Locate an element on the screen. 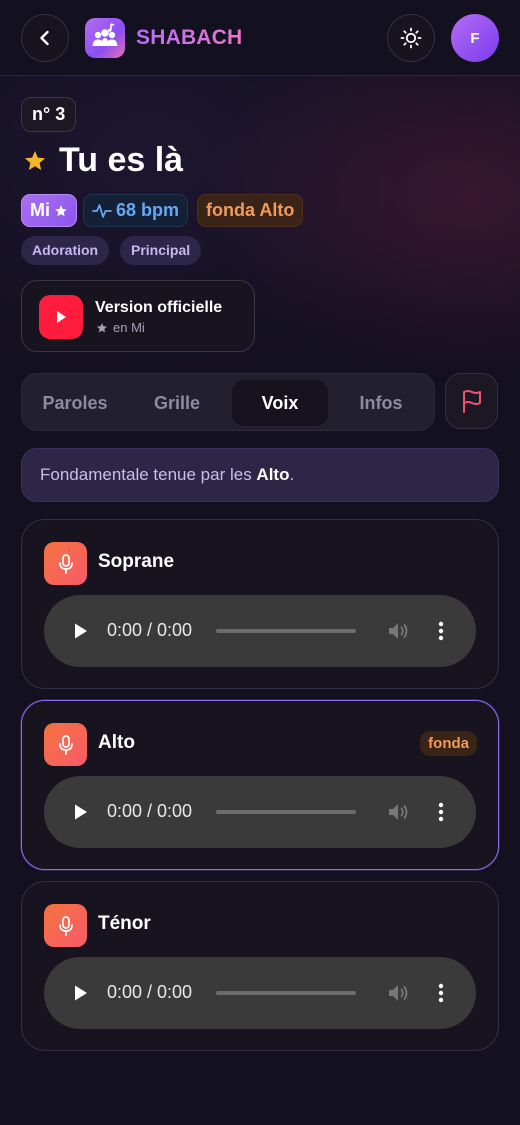 Image resolution: width=520 pixels, height=1125 pixels. video-title: Version officielle is located at coordinates (159, 307).